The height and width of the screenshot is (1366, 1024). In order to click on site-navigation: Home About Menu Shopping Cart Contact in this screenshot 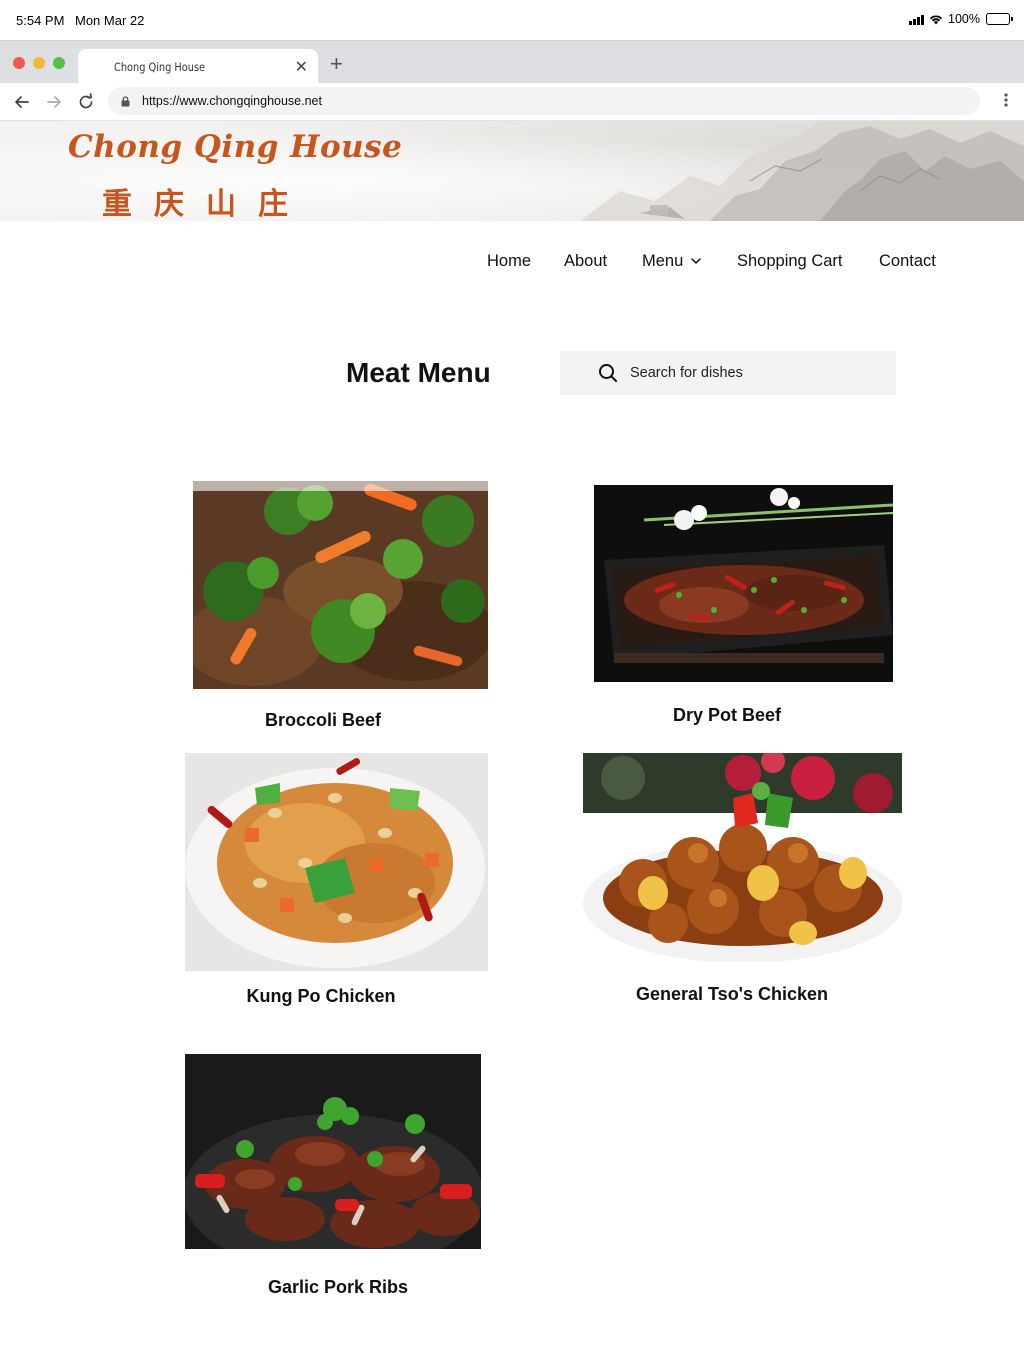, I will do `click(512, 263)`.